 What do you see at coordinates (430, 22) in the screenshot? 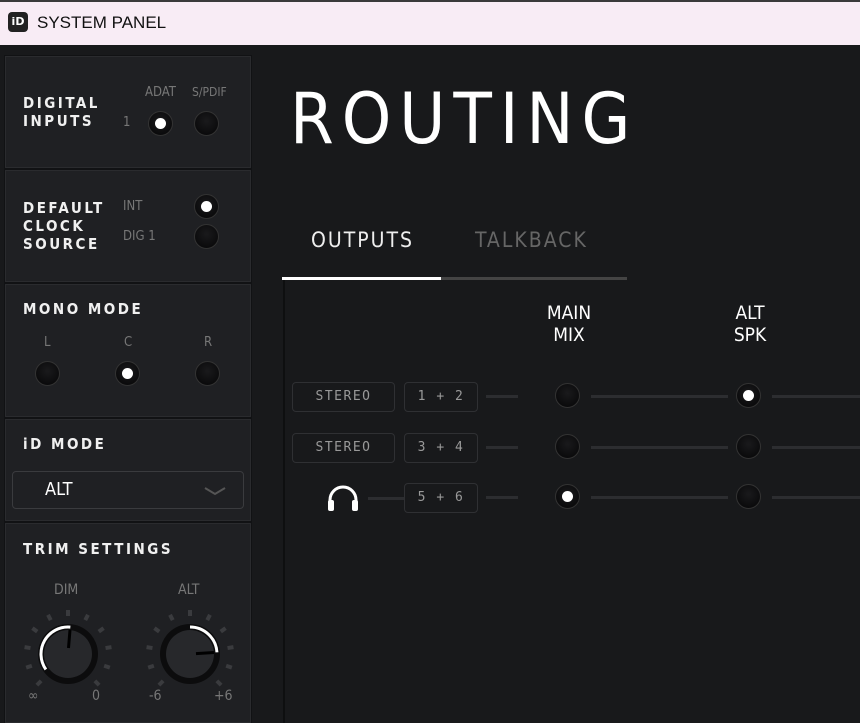
I see `title-bar: iD SYSTEM PANEL` at bounding box center [430, 22].